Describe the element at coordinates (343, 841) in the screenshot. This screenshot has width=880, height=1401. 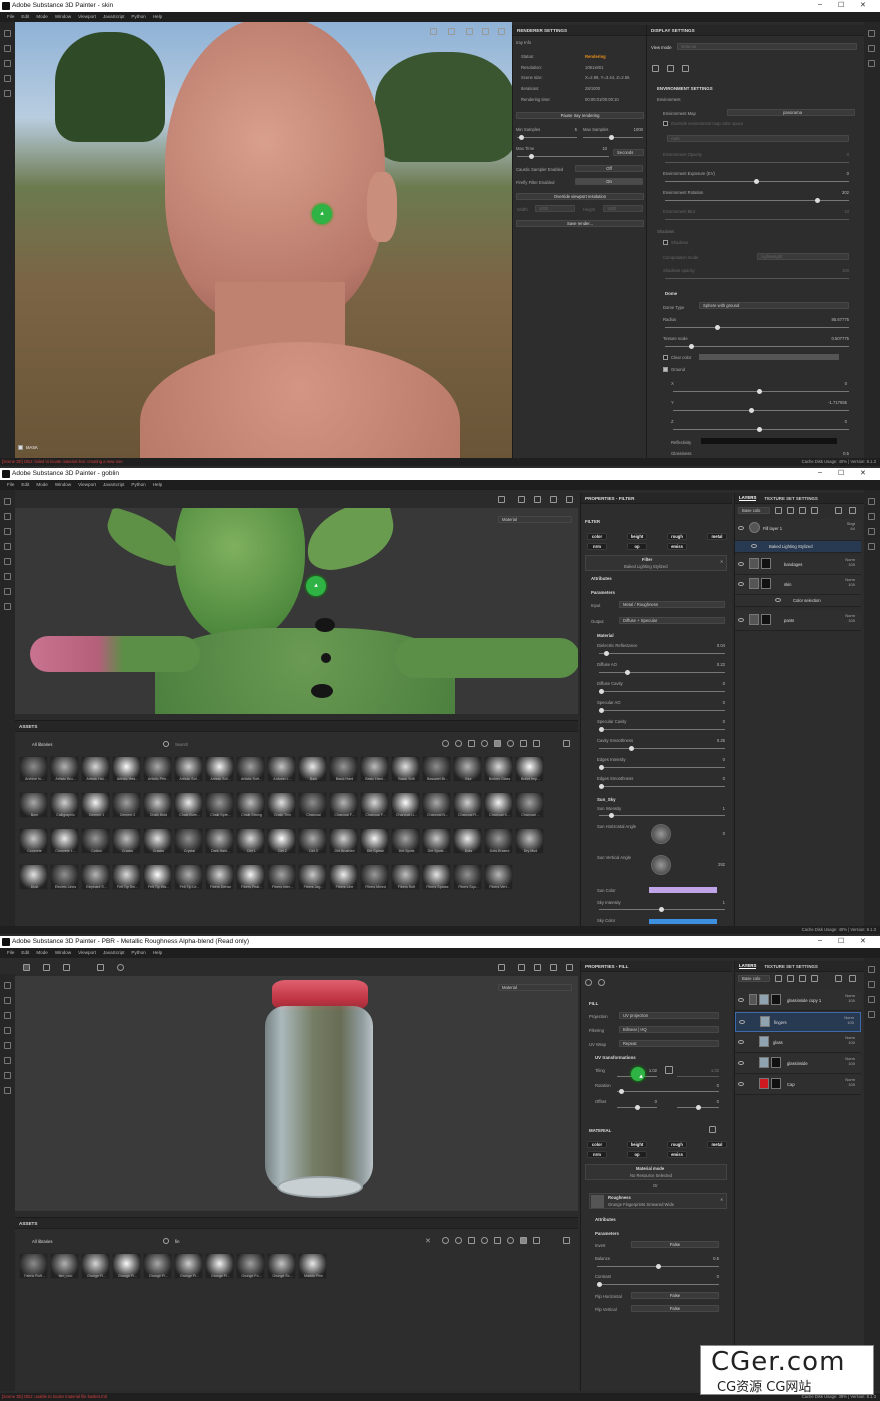
I see `asset-tile: Dirt Brushed` at that location.